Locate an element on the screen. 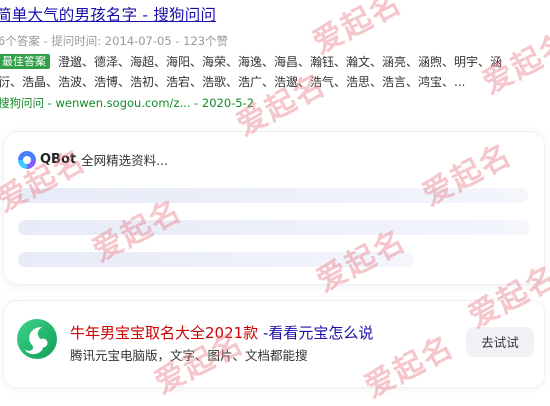 The height and width of the screenshot is (406, 550). best-answer-badge: 最佳答案 is located at coordinates (25, 61).